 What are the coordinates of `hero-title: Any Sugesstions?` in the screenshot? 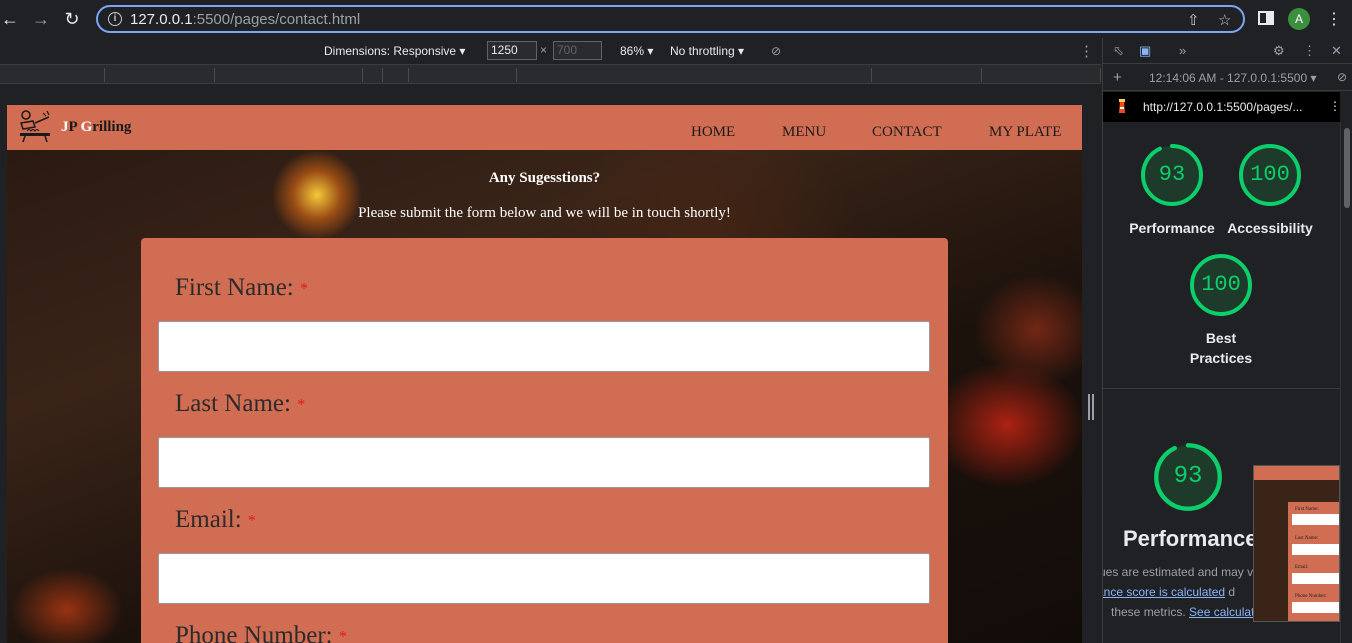 It's located at (544, 178).